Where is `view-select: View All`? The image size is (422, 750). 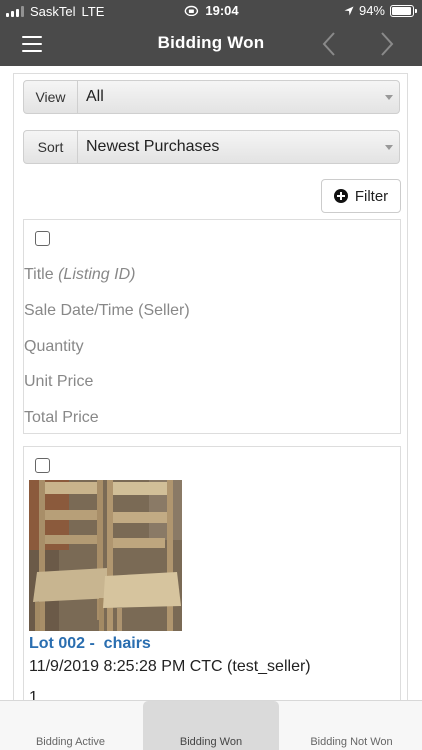
view-select: View All is located at coordinates (211, 97).